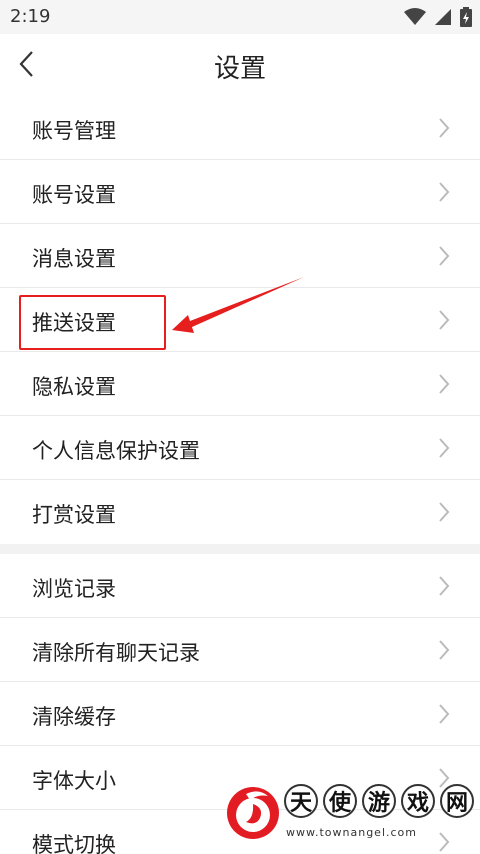  Describe the element at coordinates (240, 192) in the screenshot. I see `settings-item-account-settings: 账号设置` at that location.